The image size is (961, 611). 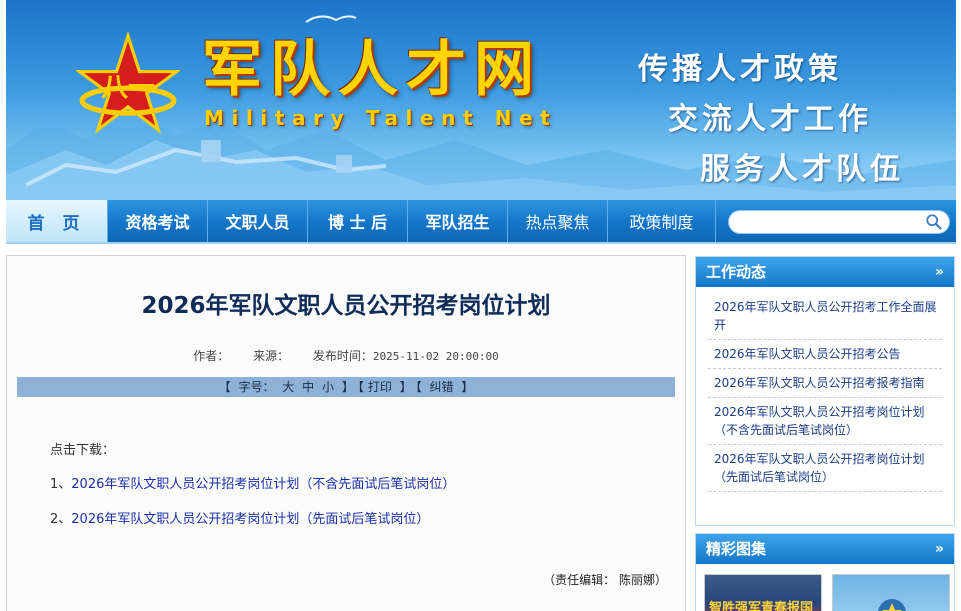 What do you see at coordinates (358, 221) in the screenshot?
I see `nav-postdoc: 博 士 后` at bounding box center [358, 221].